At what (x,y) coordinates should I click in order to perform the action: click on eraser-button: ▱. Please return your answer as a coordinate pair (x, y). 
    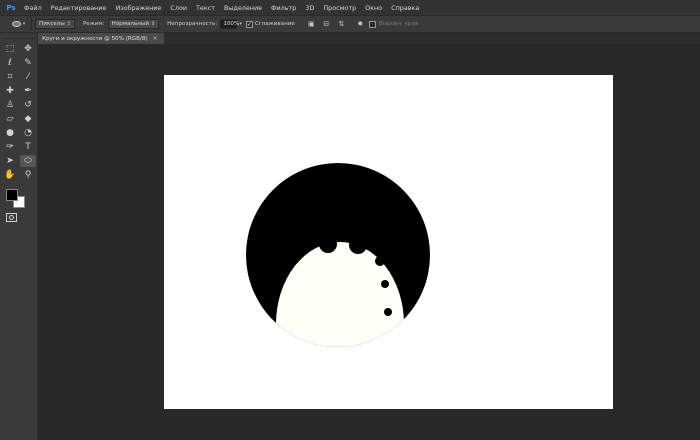
    Looking at the image, I should click on (10, 119).